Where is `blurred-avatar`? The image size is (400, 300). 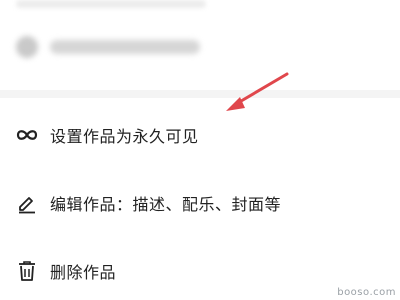
blurred-avatar is located at coordinates (27, 47).